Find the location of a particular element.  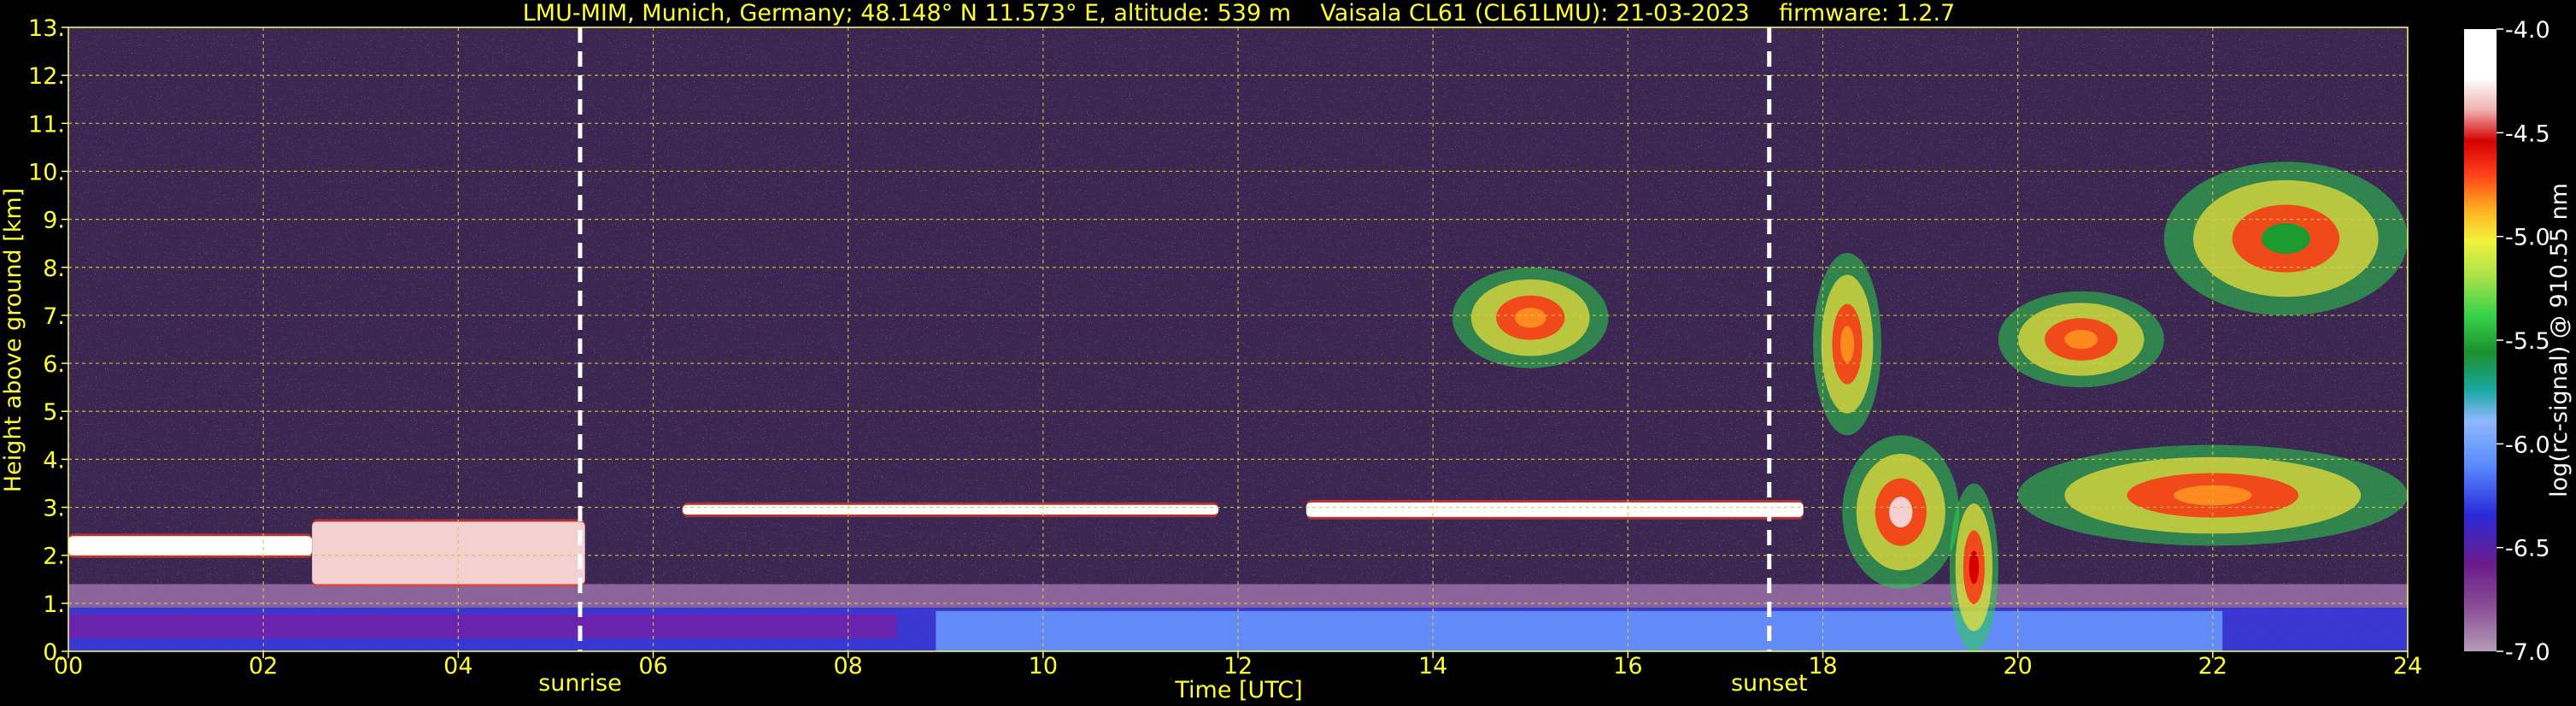

boundary-layer-night is located at coordinates (482, 626).